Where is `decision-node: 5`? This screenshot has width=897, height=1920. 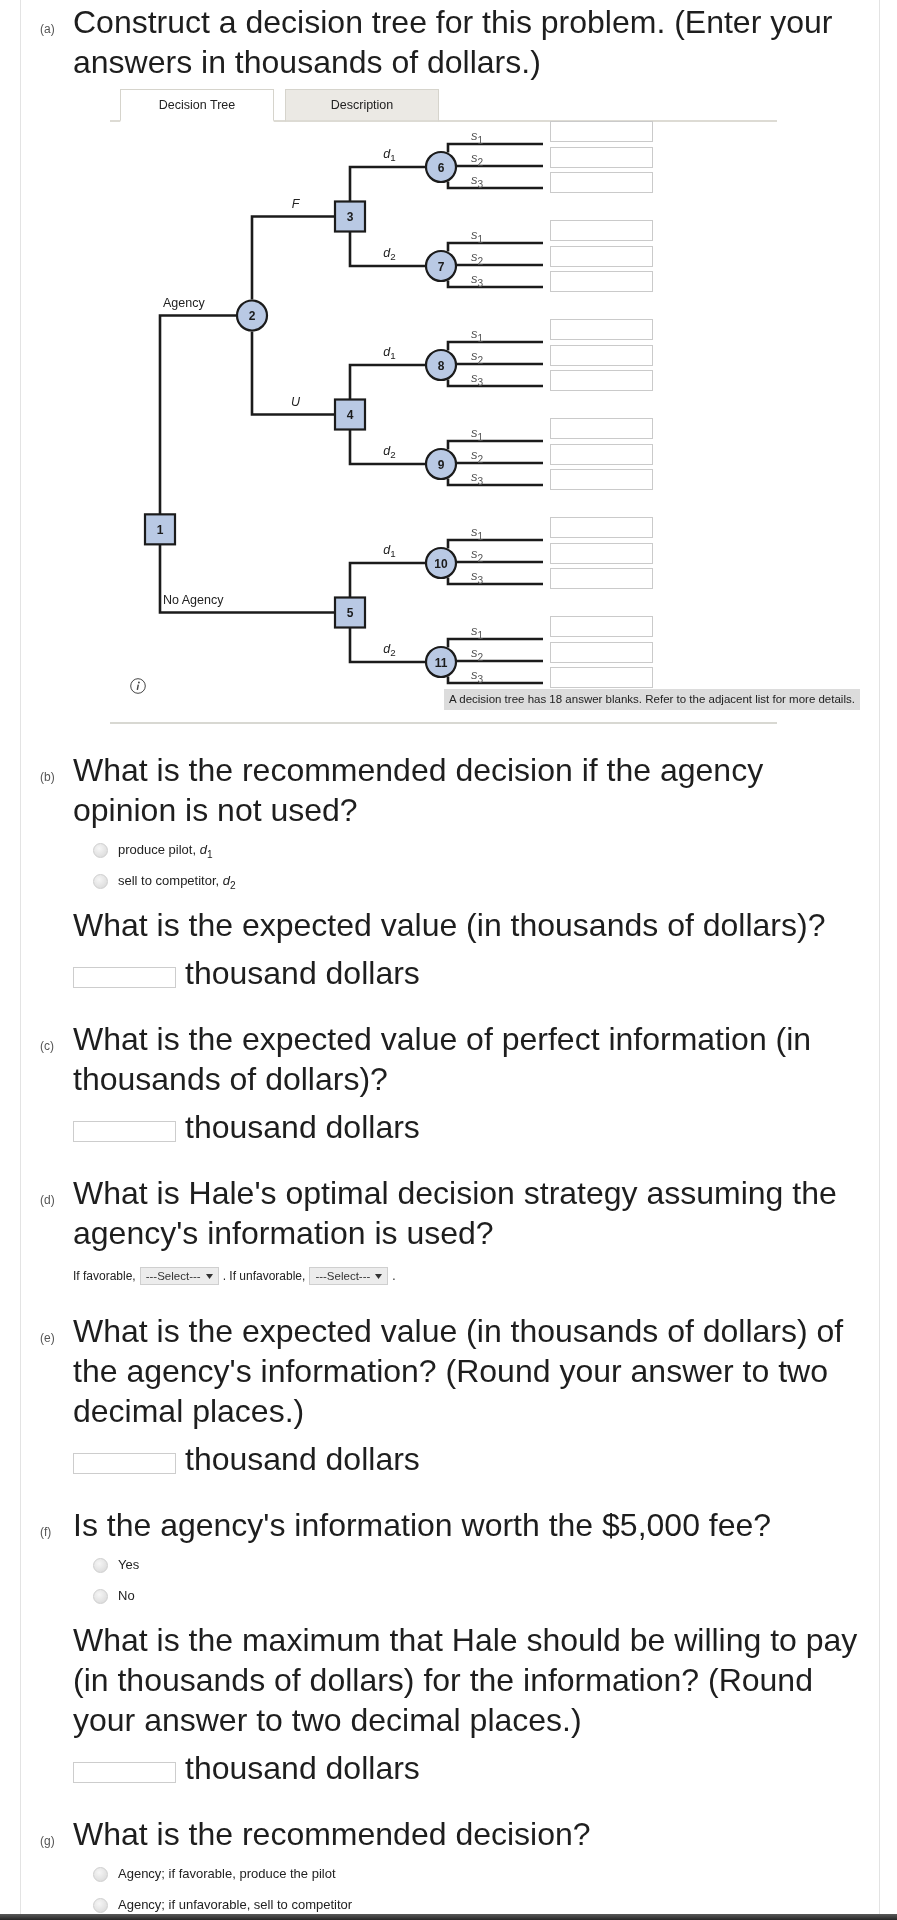
decision-node: 5 is located at coordinates (350, 612).